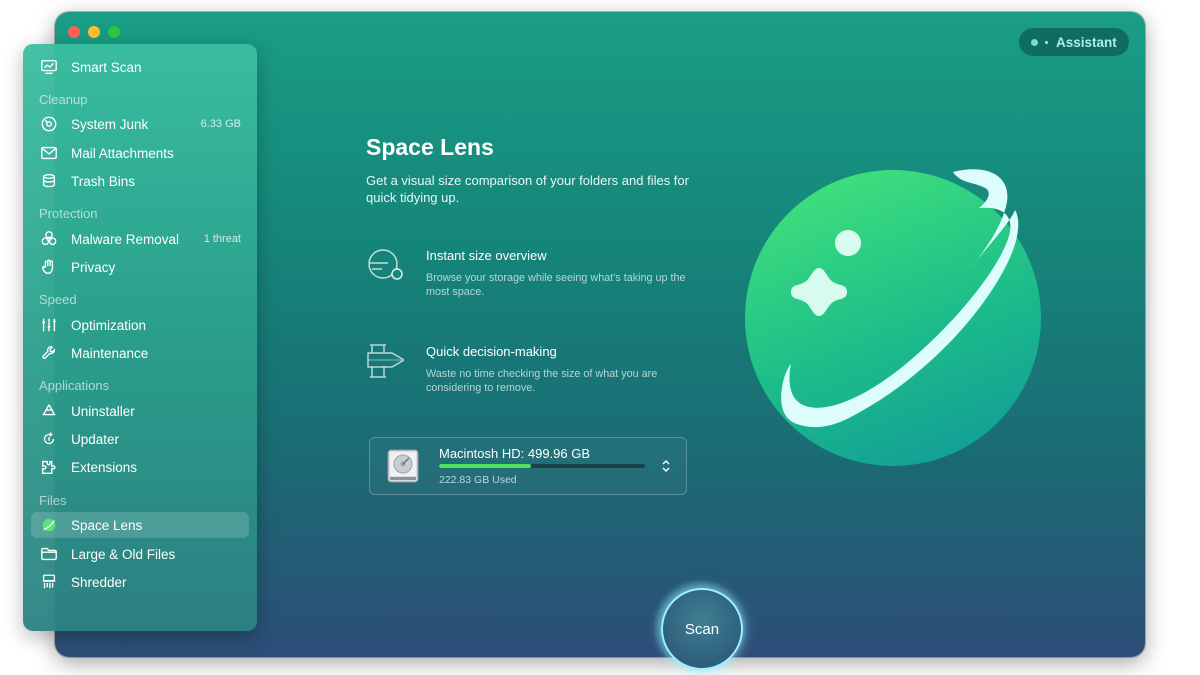 This screenshot has height=675, width=1200. I want to click on sidebar-item-label: Trash Bins, so click(103, 181).